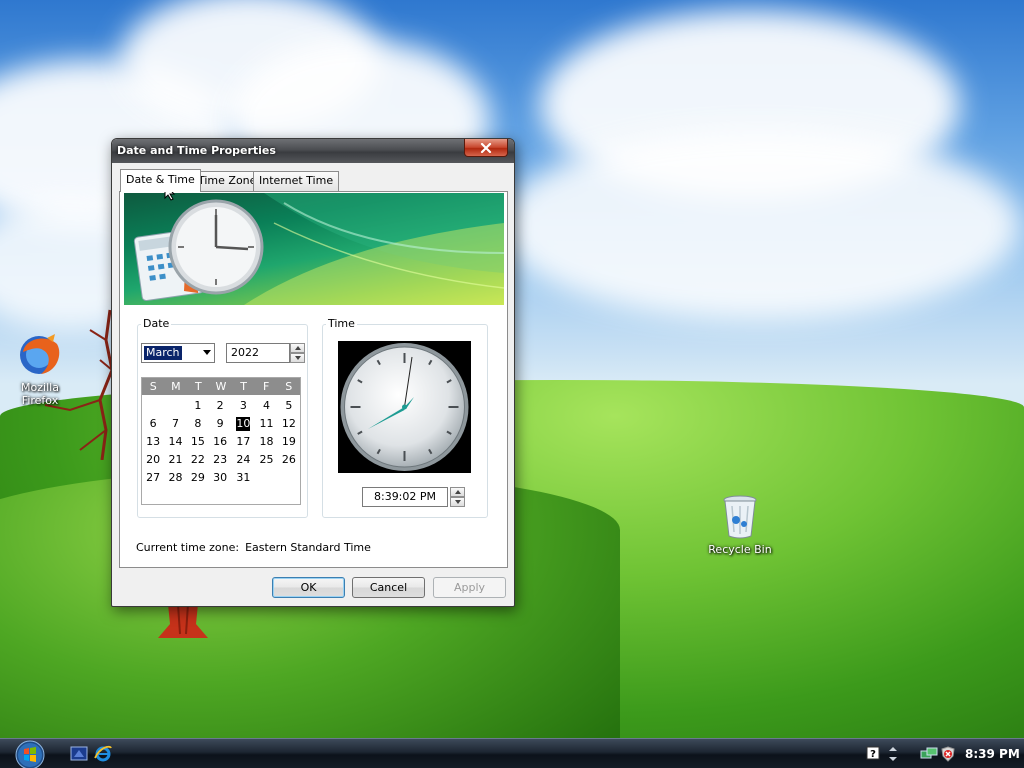  I want to click on current-time-zone: Current time zone: Eastern Standard Time, so click(256, 547).